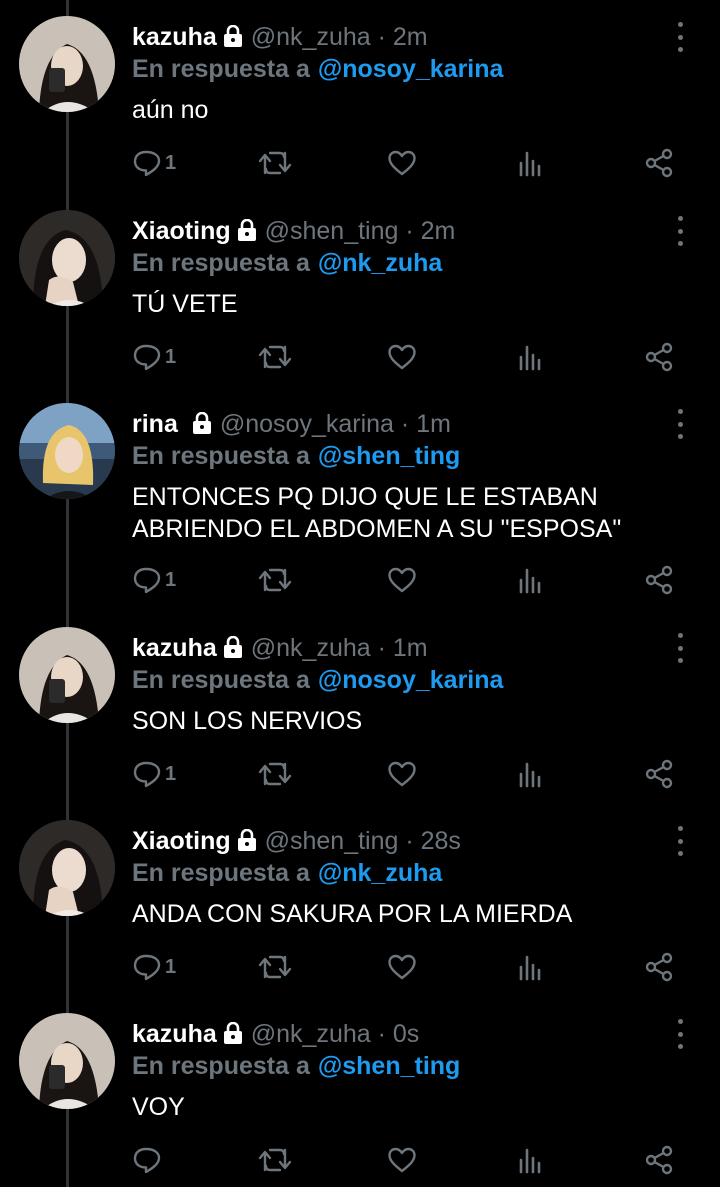 This screenshot has height=1187, width=720. Describe the element at coordinates (149, 1160) in the screenshot. I see `reply-button` at that location.